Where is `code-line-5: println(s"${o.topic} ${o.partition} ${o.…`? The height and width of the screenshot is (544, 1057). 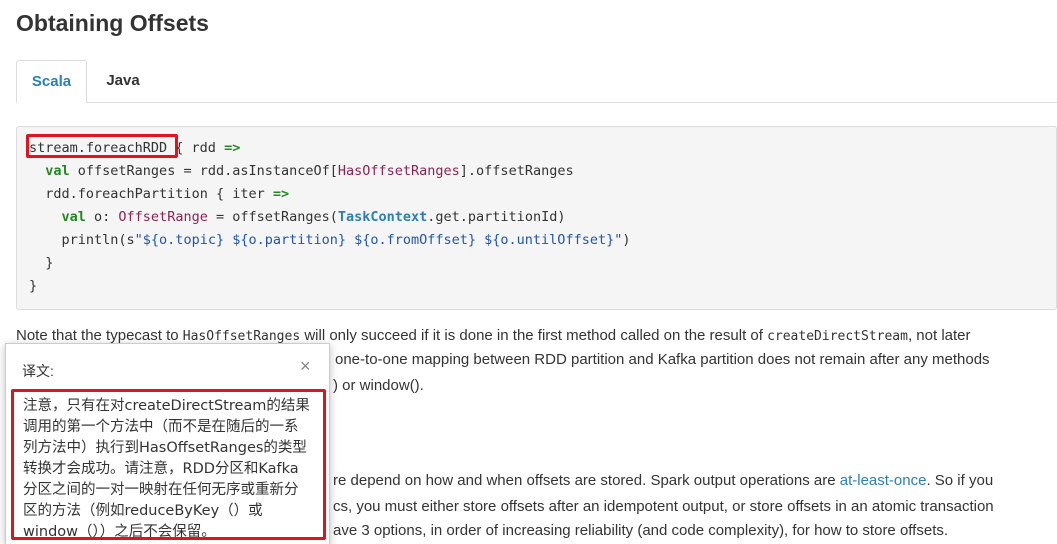 code-line-5: println(s"${o.topic} ${o.partition} ${o.… is located at coordinates (346, 240).